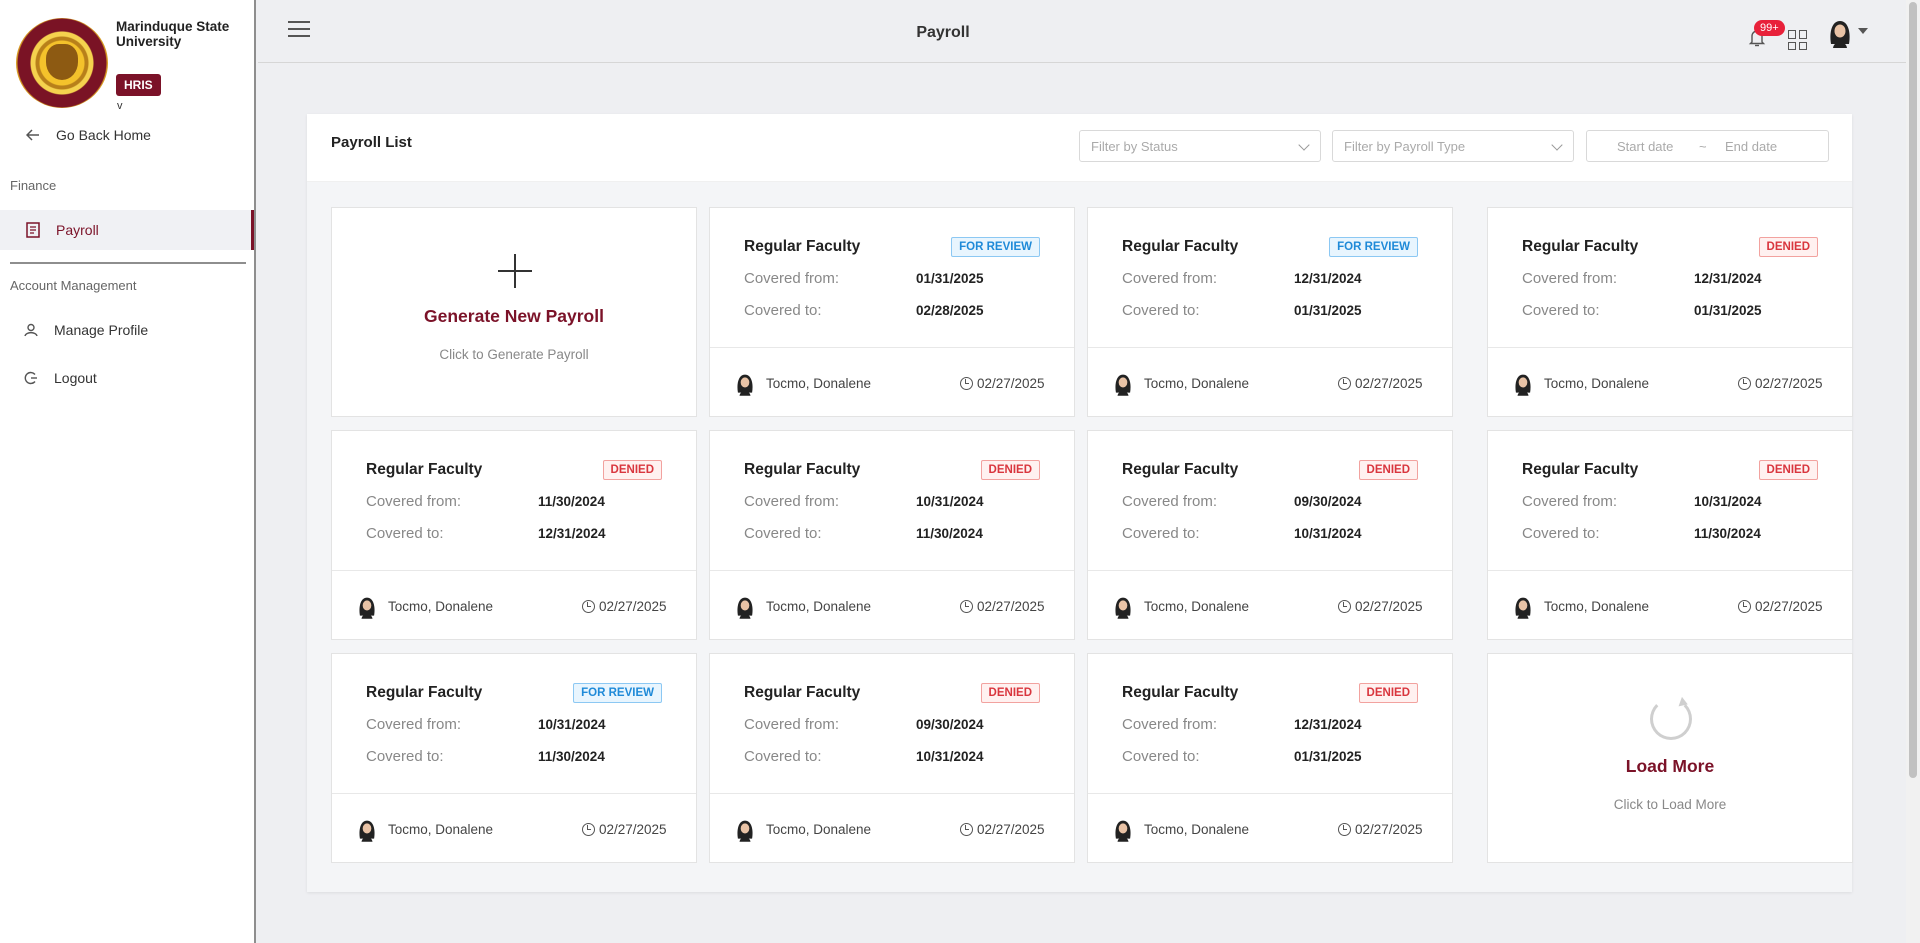 This screenshot has height=943, width=1920. What do you see at coordinates (1670, 766) in the screenshot?
I see `load-more-title: Load More` at bounding box center [1670, 766].